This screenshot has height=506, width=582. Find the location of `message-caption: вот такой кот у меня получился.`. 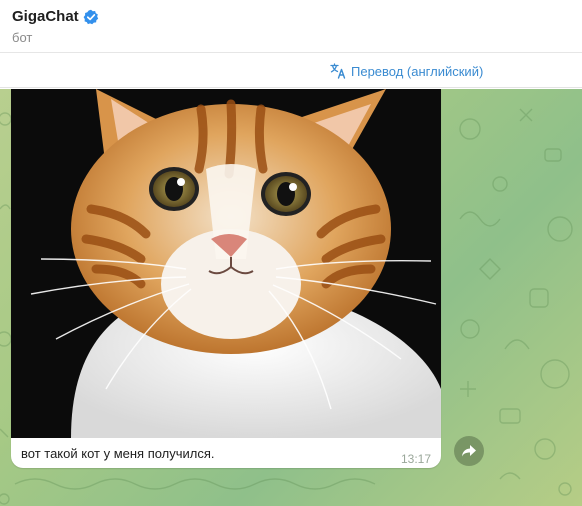

message-caption: вот такой кот у меня получился. is located at coordinates (118, 453).